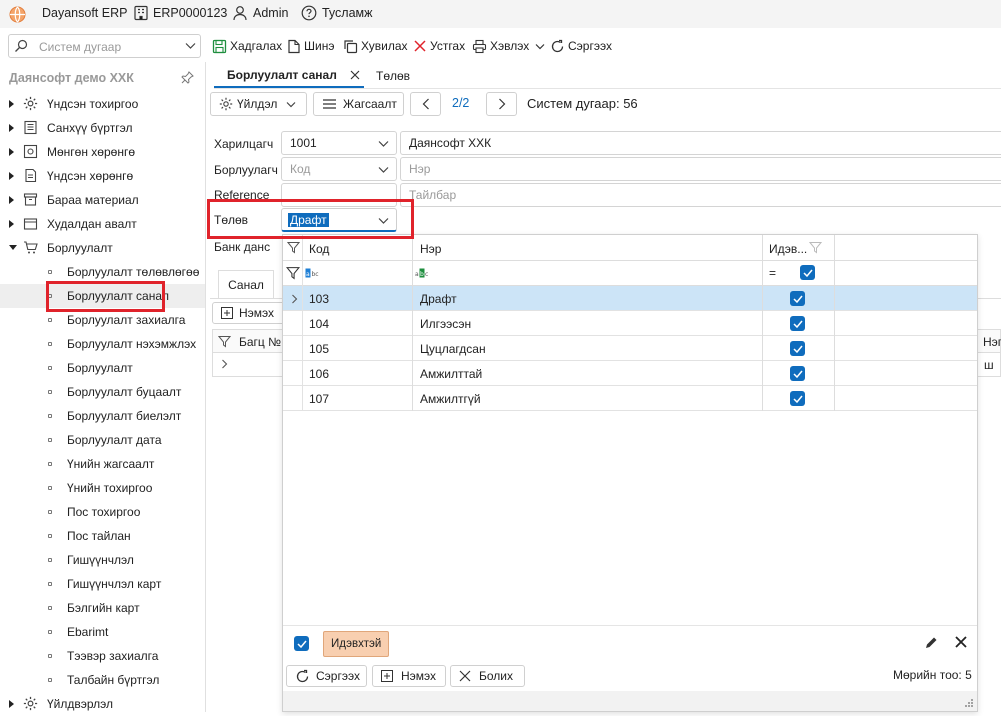 This screenshot has width=1001, height=716. What do you see at coordinates (105, 296) in the screenshot?
I see `highlight-box-menu` at bounding box center [105, 296].